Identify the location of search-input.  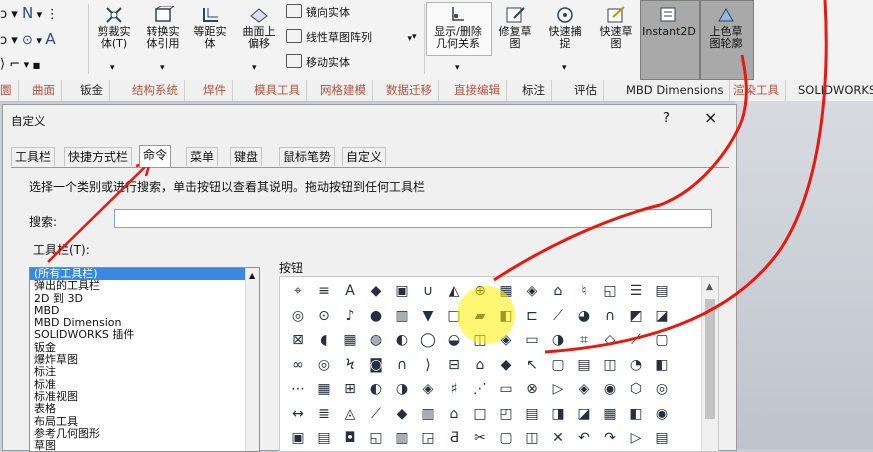
(413, 218).